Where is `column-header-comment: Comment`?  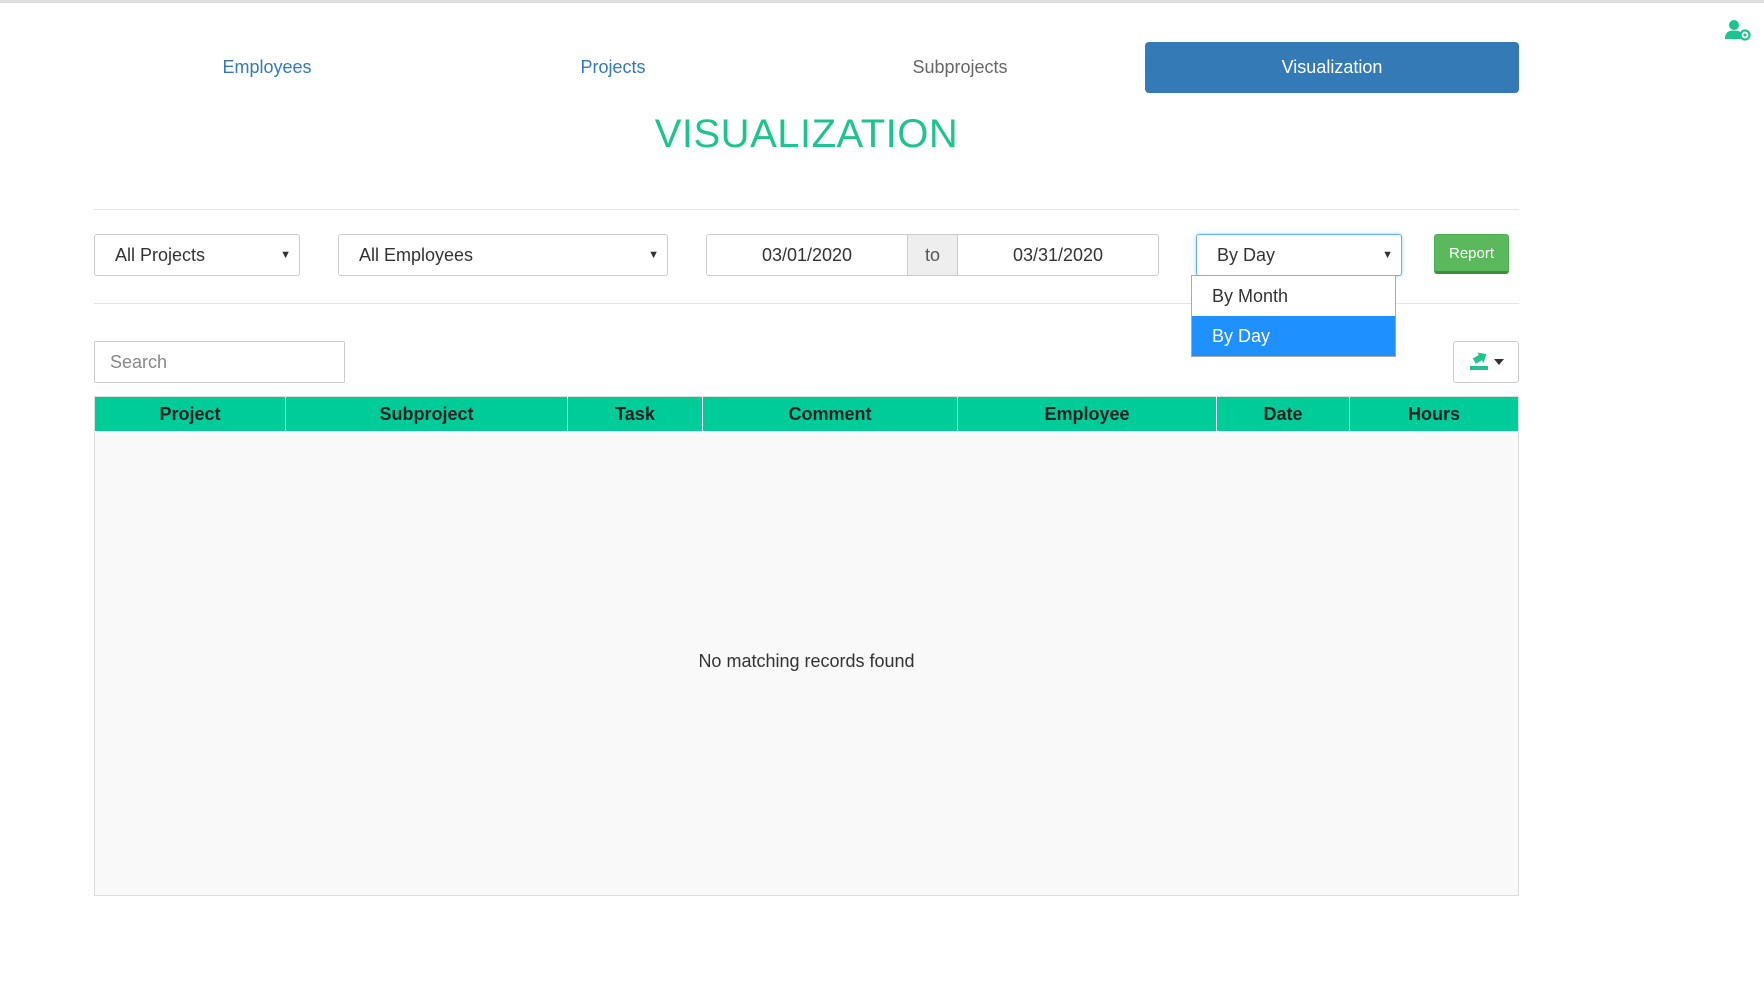
column-header-comment: Comment is located at coordinates (830, 414).